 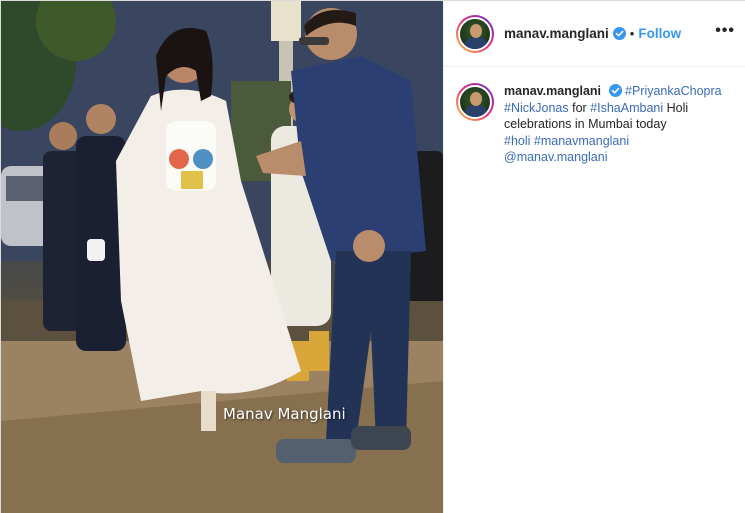 I want to click on mention-link: @manav.manglani, so click(x=555, y=157).